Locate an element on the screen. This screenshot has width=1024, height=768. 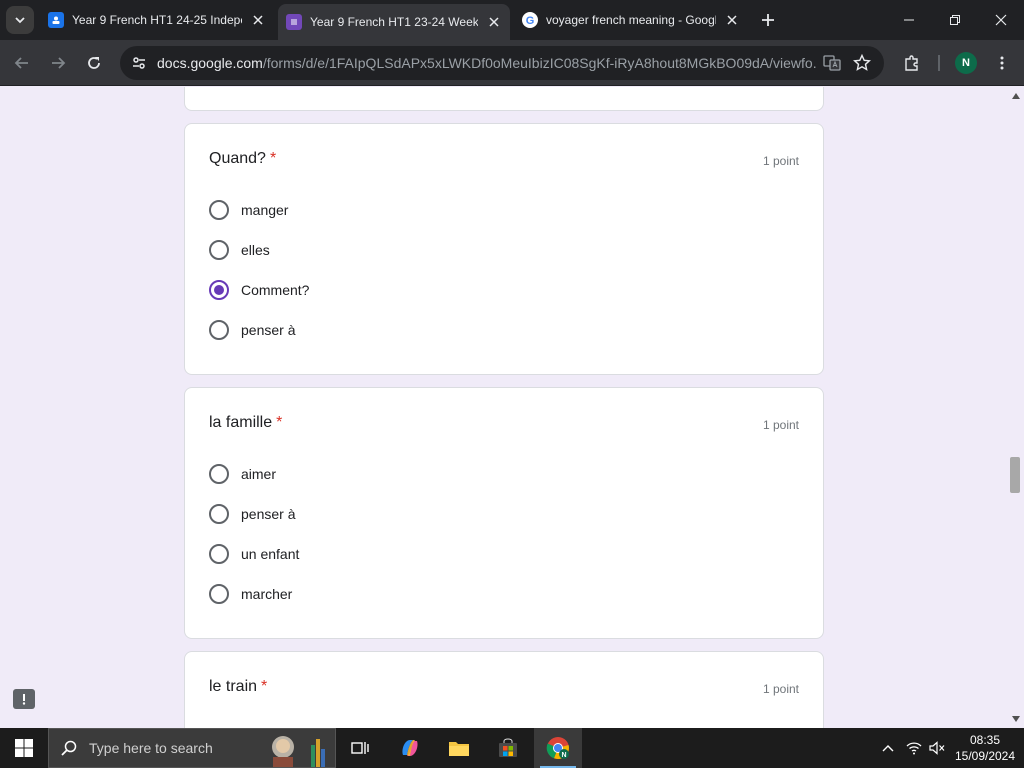
new-tab-button is located at coordinates (768, 20).